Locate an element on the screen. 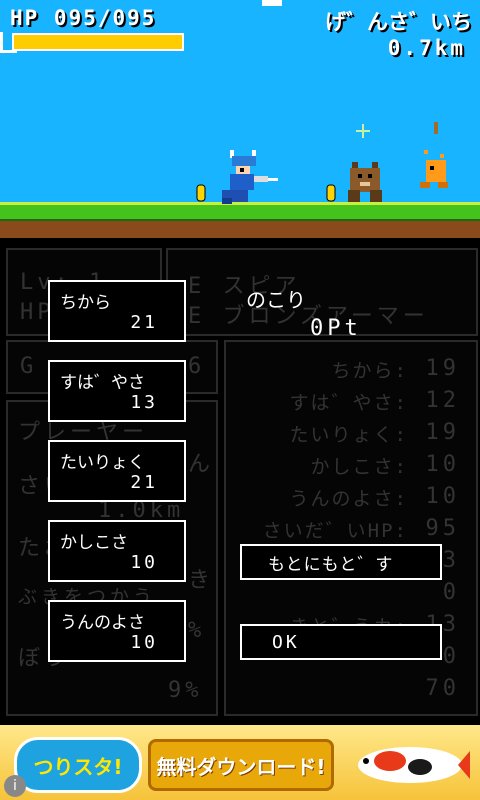 The height and width of the screenshot is (800, 480). stat-box-stamina: たいりょく 21 is located at coordinates (117, 471).